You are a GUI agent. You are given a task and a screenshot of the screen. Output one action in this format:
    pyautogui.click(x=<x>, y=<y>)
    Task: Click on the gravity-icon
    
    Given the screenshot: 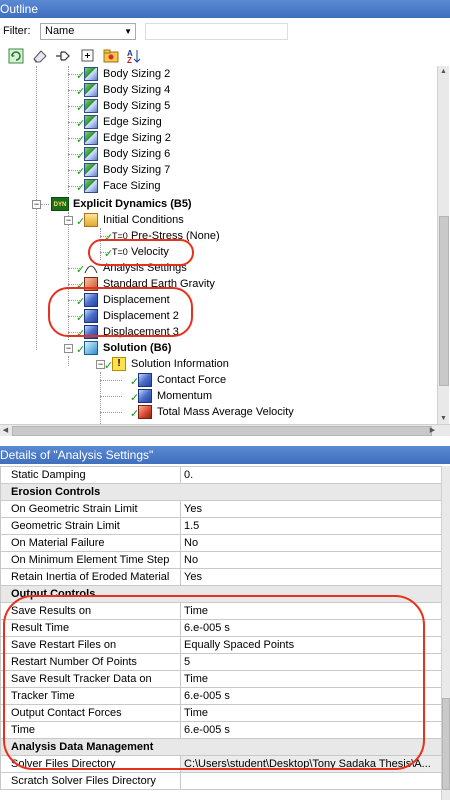 What is the action you would take?
    pyautogui.click(x=91, y=284)
    